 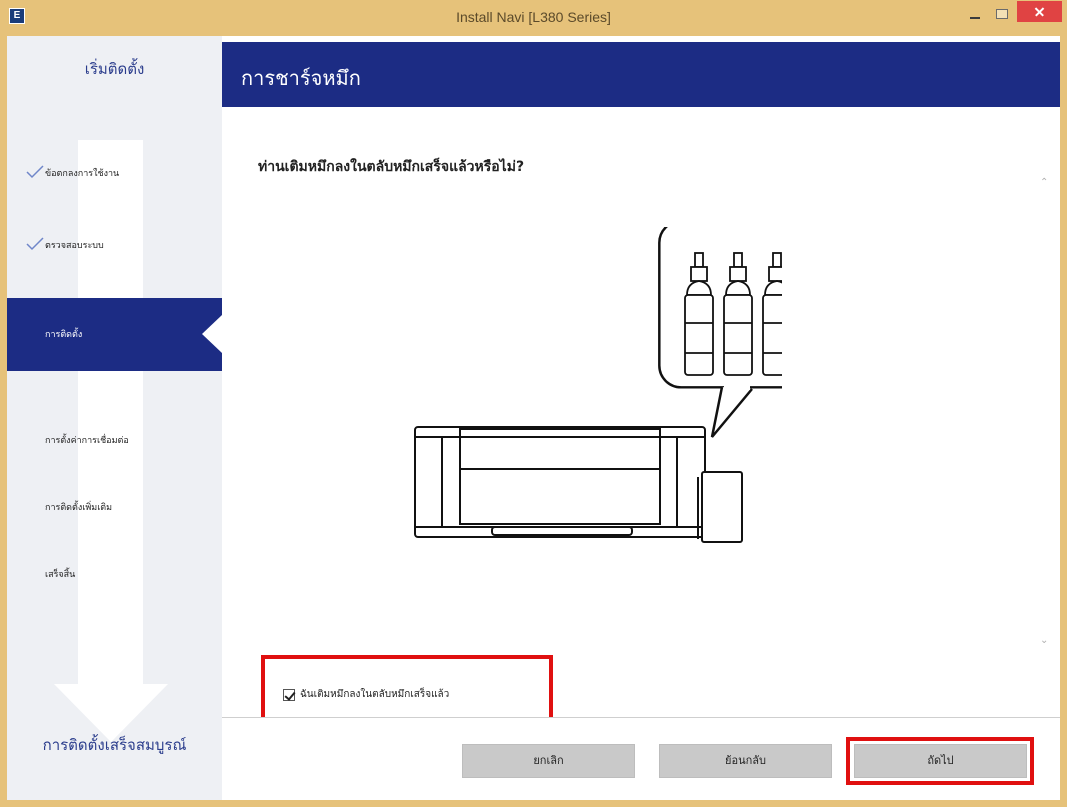 What do you see at coordinates (60, 575) in the screenshot?
I see `step-label: เสร็จสิ้น` at bounding box center [60, 575].